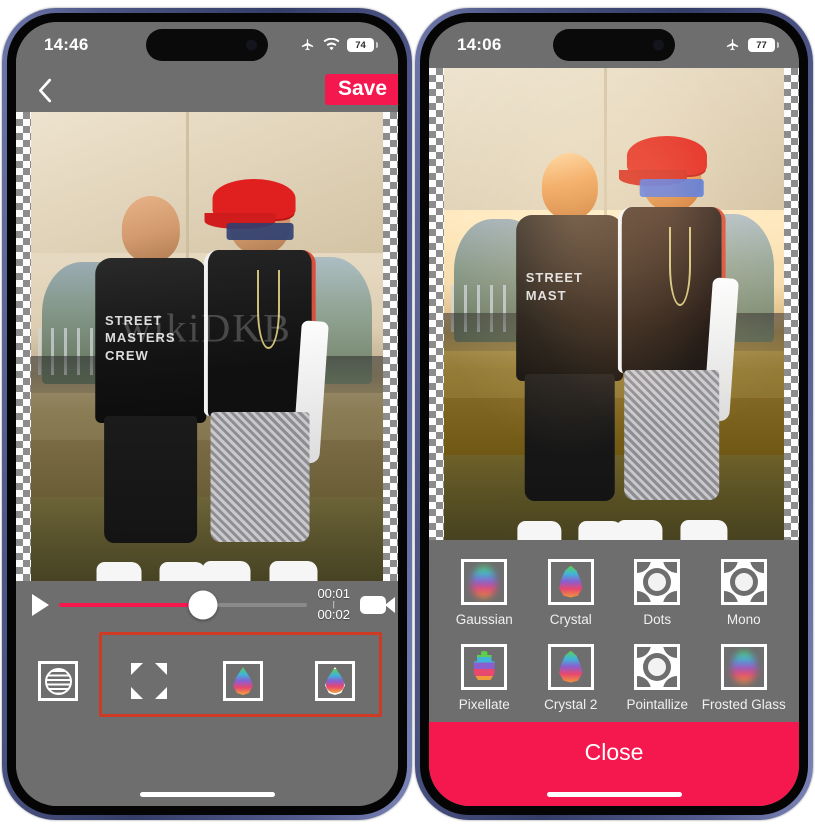  What do you see at coordinates (657, 704) in the screenshot?
I see `filter-label: Pointallize` at bounding box center [657, 704].